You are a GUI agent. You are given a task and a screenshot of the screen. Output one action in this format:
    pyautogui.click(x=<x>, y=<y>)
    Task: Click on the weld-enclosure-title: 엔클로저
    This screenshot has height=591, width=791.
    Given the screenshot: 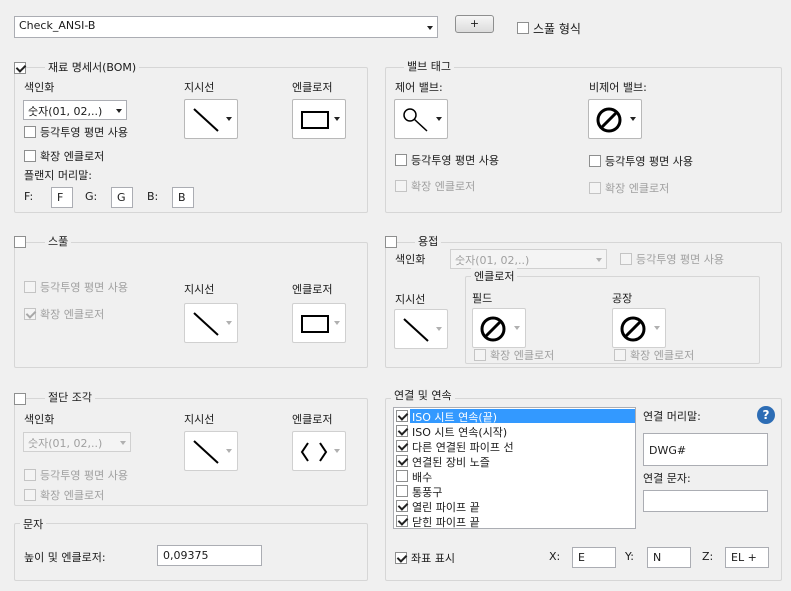 What is the action you would take?
    pyautogui.click(x=494, y=276)
    